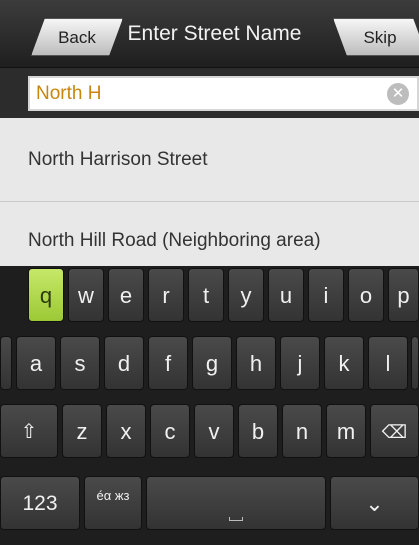 This screenshot has height=545, width=419. I want to click on key-j: j, so click(300, 363).